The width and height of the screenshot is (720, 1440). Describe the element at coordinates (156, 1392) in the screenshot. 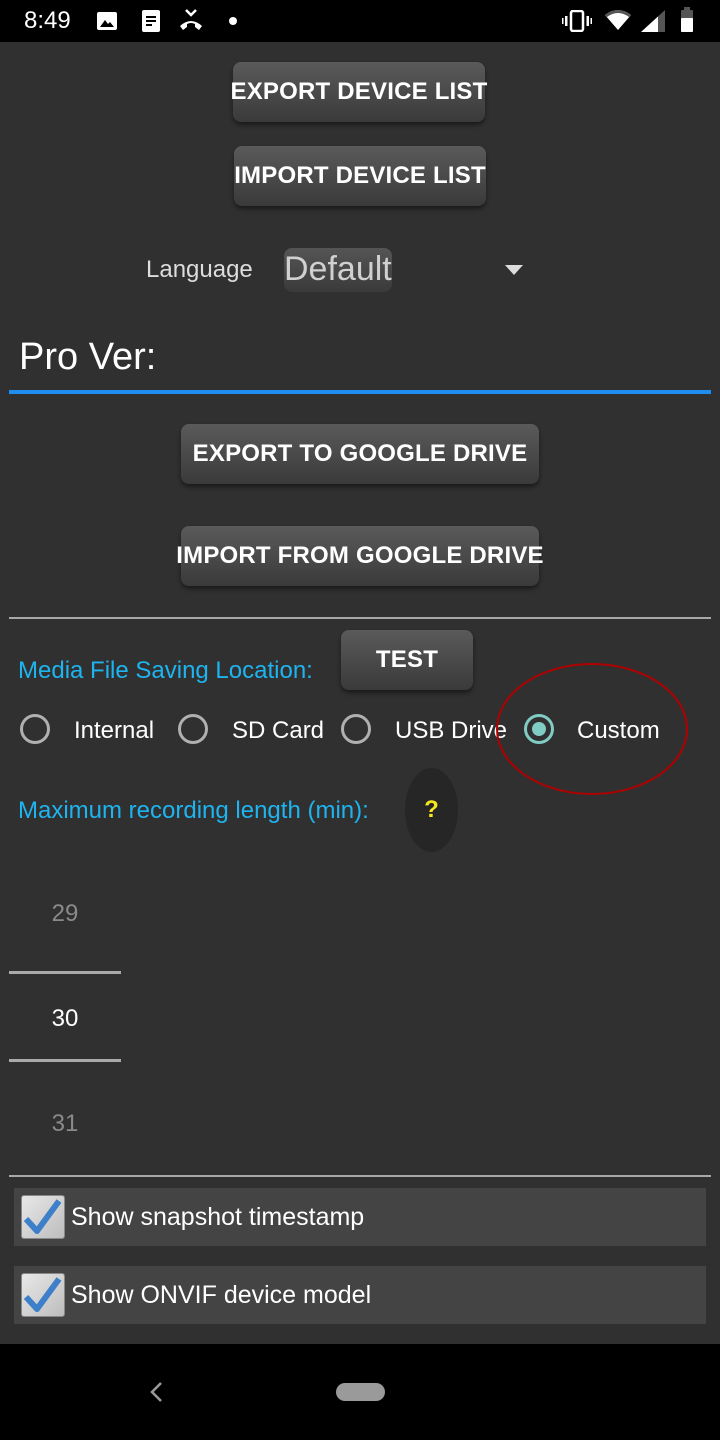

I see `back-icon` at that location.